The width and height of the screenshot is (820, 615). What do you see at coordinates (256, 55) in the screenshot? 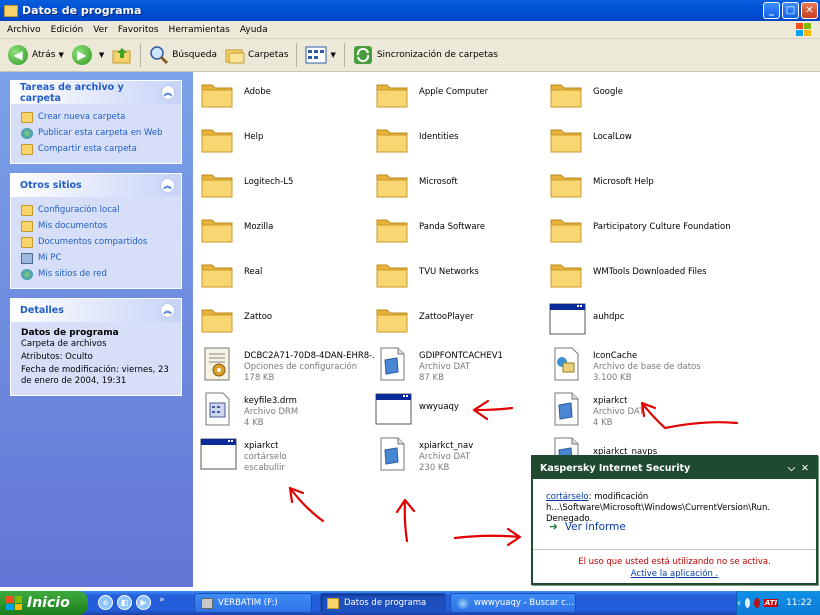
I see `folders-button: Carpetas` at bounding box center [256, 55].